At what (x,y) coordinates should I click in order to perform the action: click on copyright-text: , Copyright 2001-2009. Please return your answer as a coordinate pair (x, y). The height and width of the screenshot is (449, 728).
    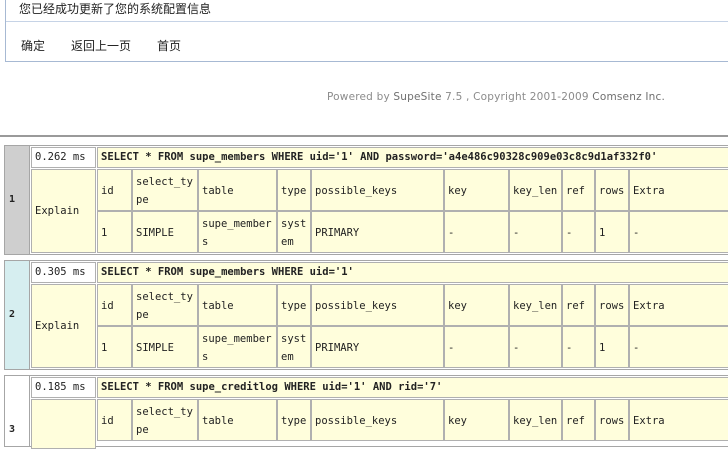
    Looking at the image, I should click on (527, 97).